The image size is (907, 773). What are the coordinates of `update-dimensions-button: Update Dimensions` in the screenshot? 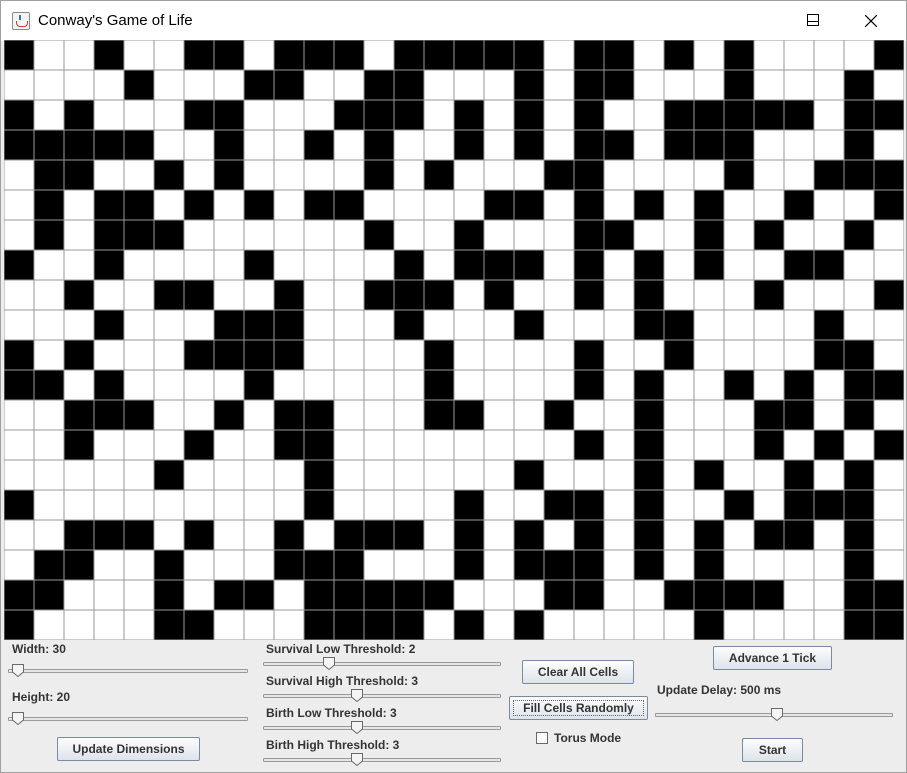 It's located at (128, 749).